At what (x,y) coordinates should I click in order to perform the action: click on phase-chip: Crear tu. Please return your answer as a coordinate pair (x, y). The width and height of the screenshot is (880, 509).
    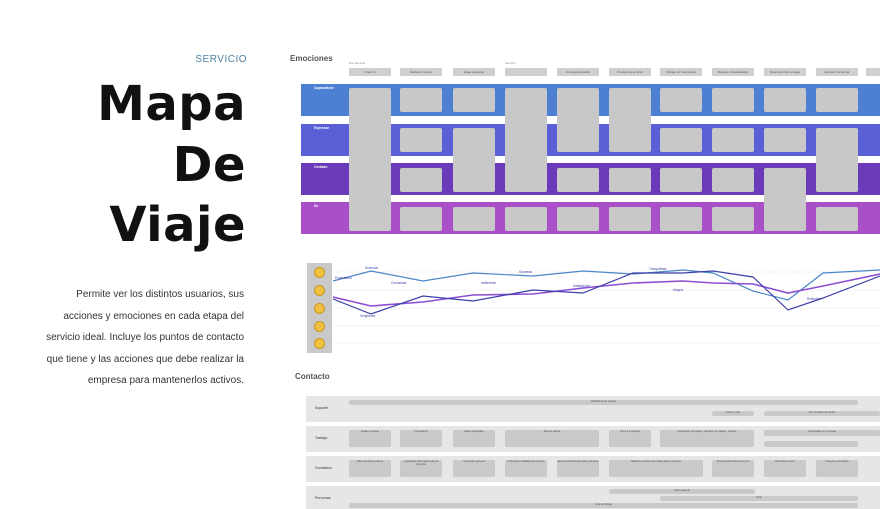
    Looking at the image, I should click on (370, 72).